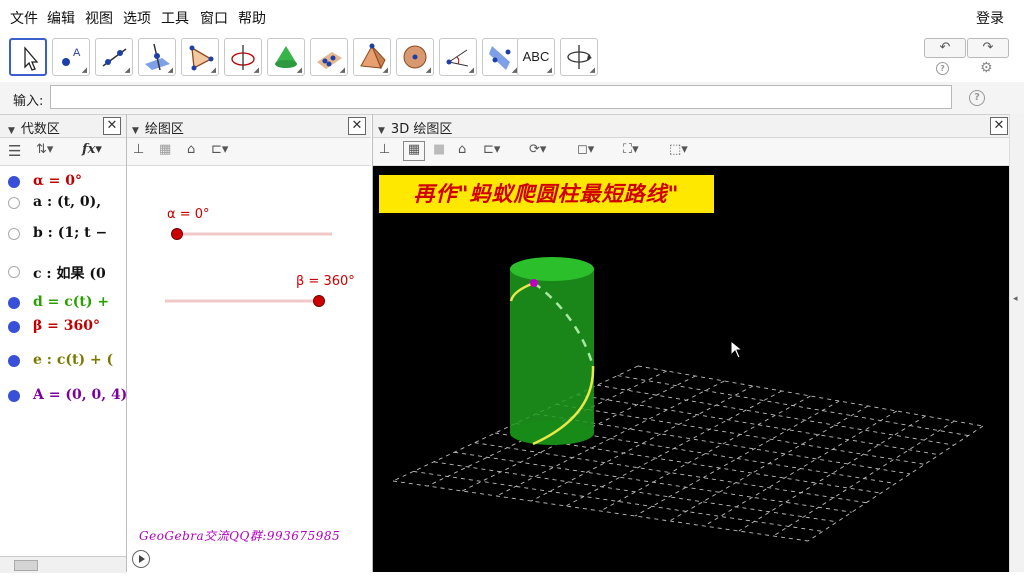  Describe the element at coordinates (585, 152) in the screenshot. I see `view-direction-icon: ◻▾` at that location.